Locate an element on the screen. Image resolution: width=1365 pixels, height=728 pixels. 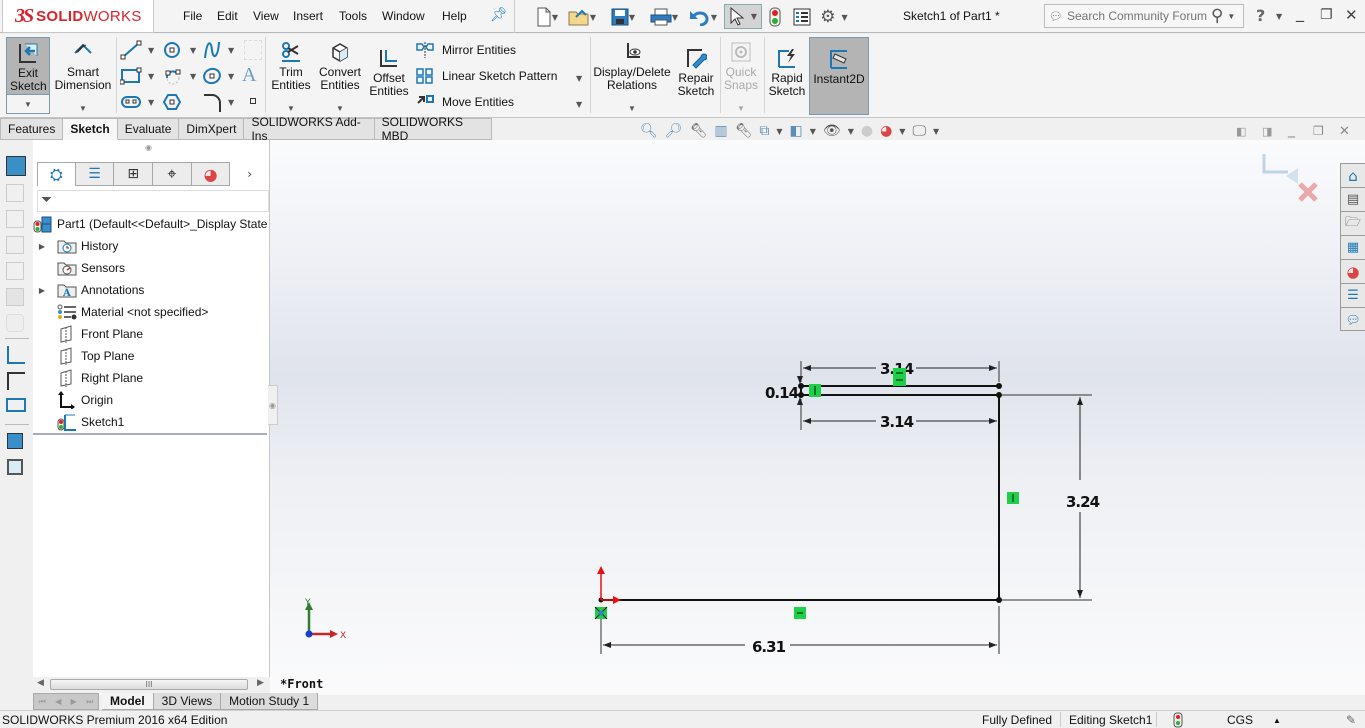
zoom-to-area-icon: 🔎︎ is located at coordinates (674, 131).